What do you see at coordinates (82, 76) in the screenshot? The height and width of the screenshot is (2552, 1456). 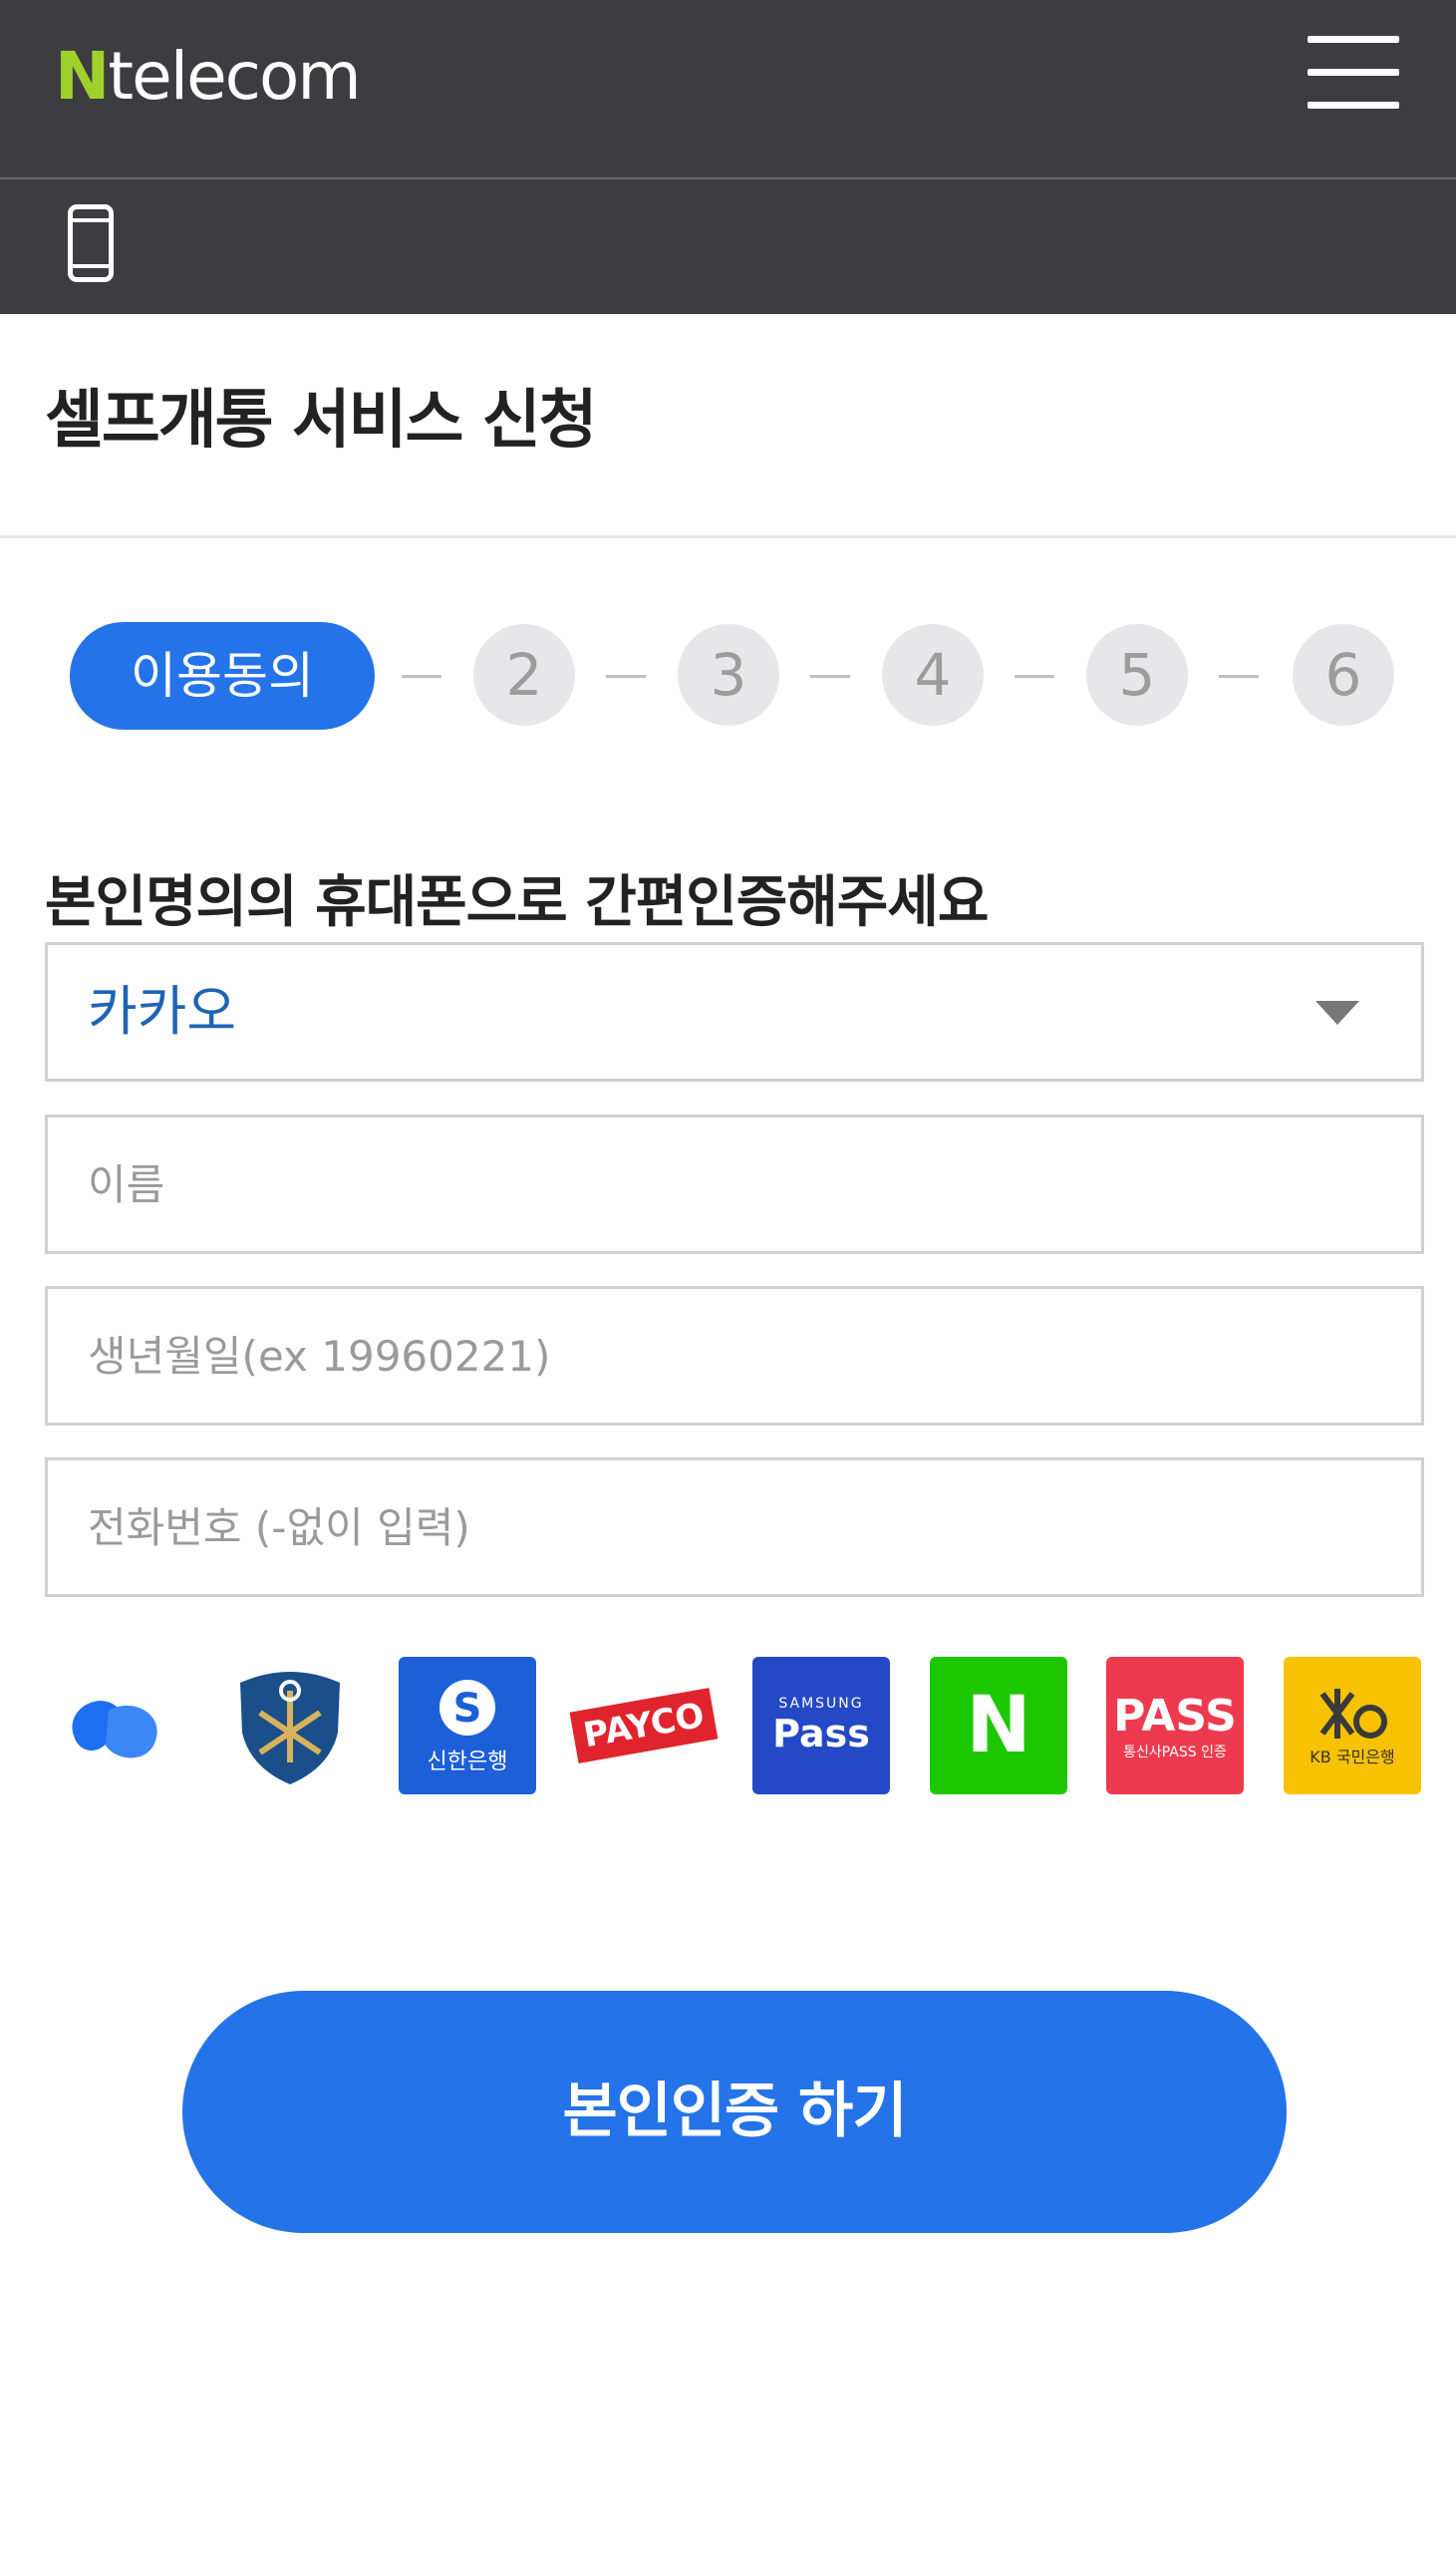 I see `logo-letter-n: N` at bounding box center [82, 76].